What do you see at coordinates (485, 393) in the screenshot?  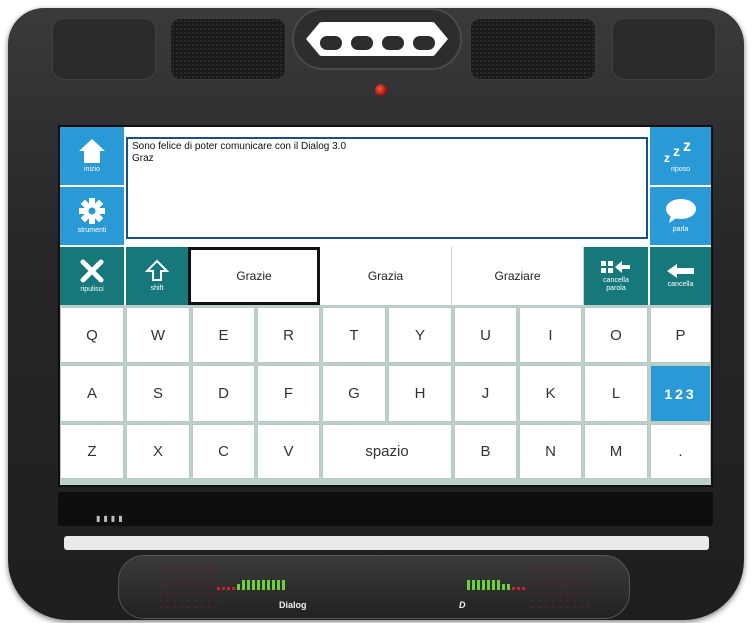 I see `key-j: J` at bounding box center [485, 393].